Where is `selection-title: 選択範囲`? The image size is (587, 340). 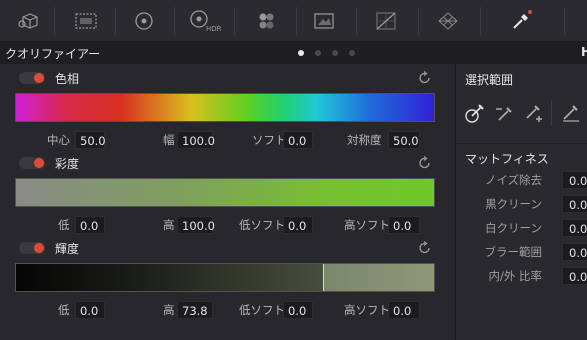 selection-title: 選択範囲 is located at coordinates (489, 80).